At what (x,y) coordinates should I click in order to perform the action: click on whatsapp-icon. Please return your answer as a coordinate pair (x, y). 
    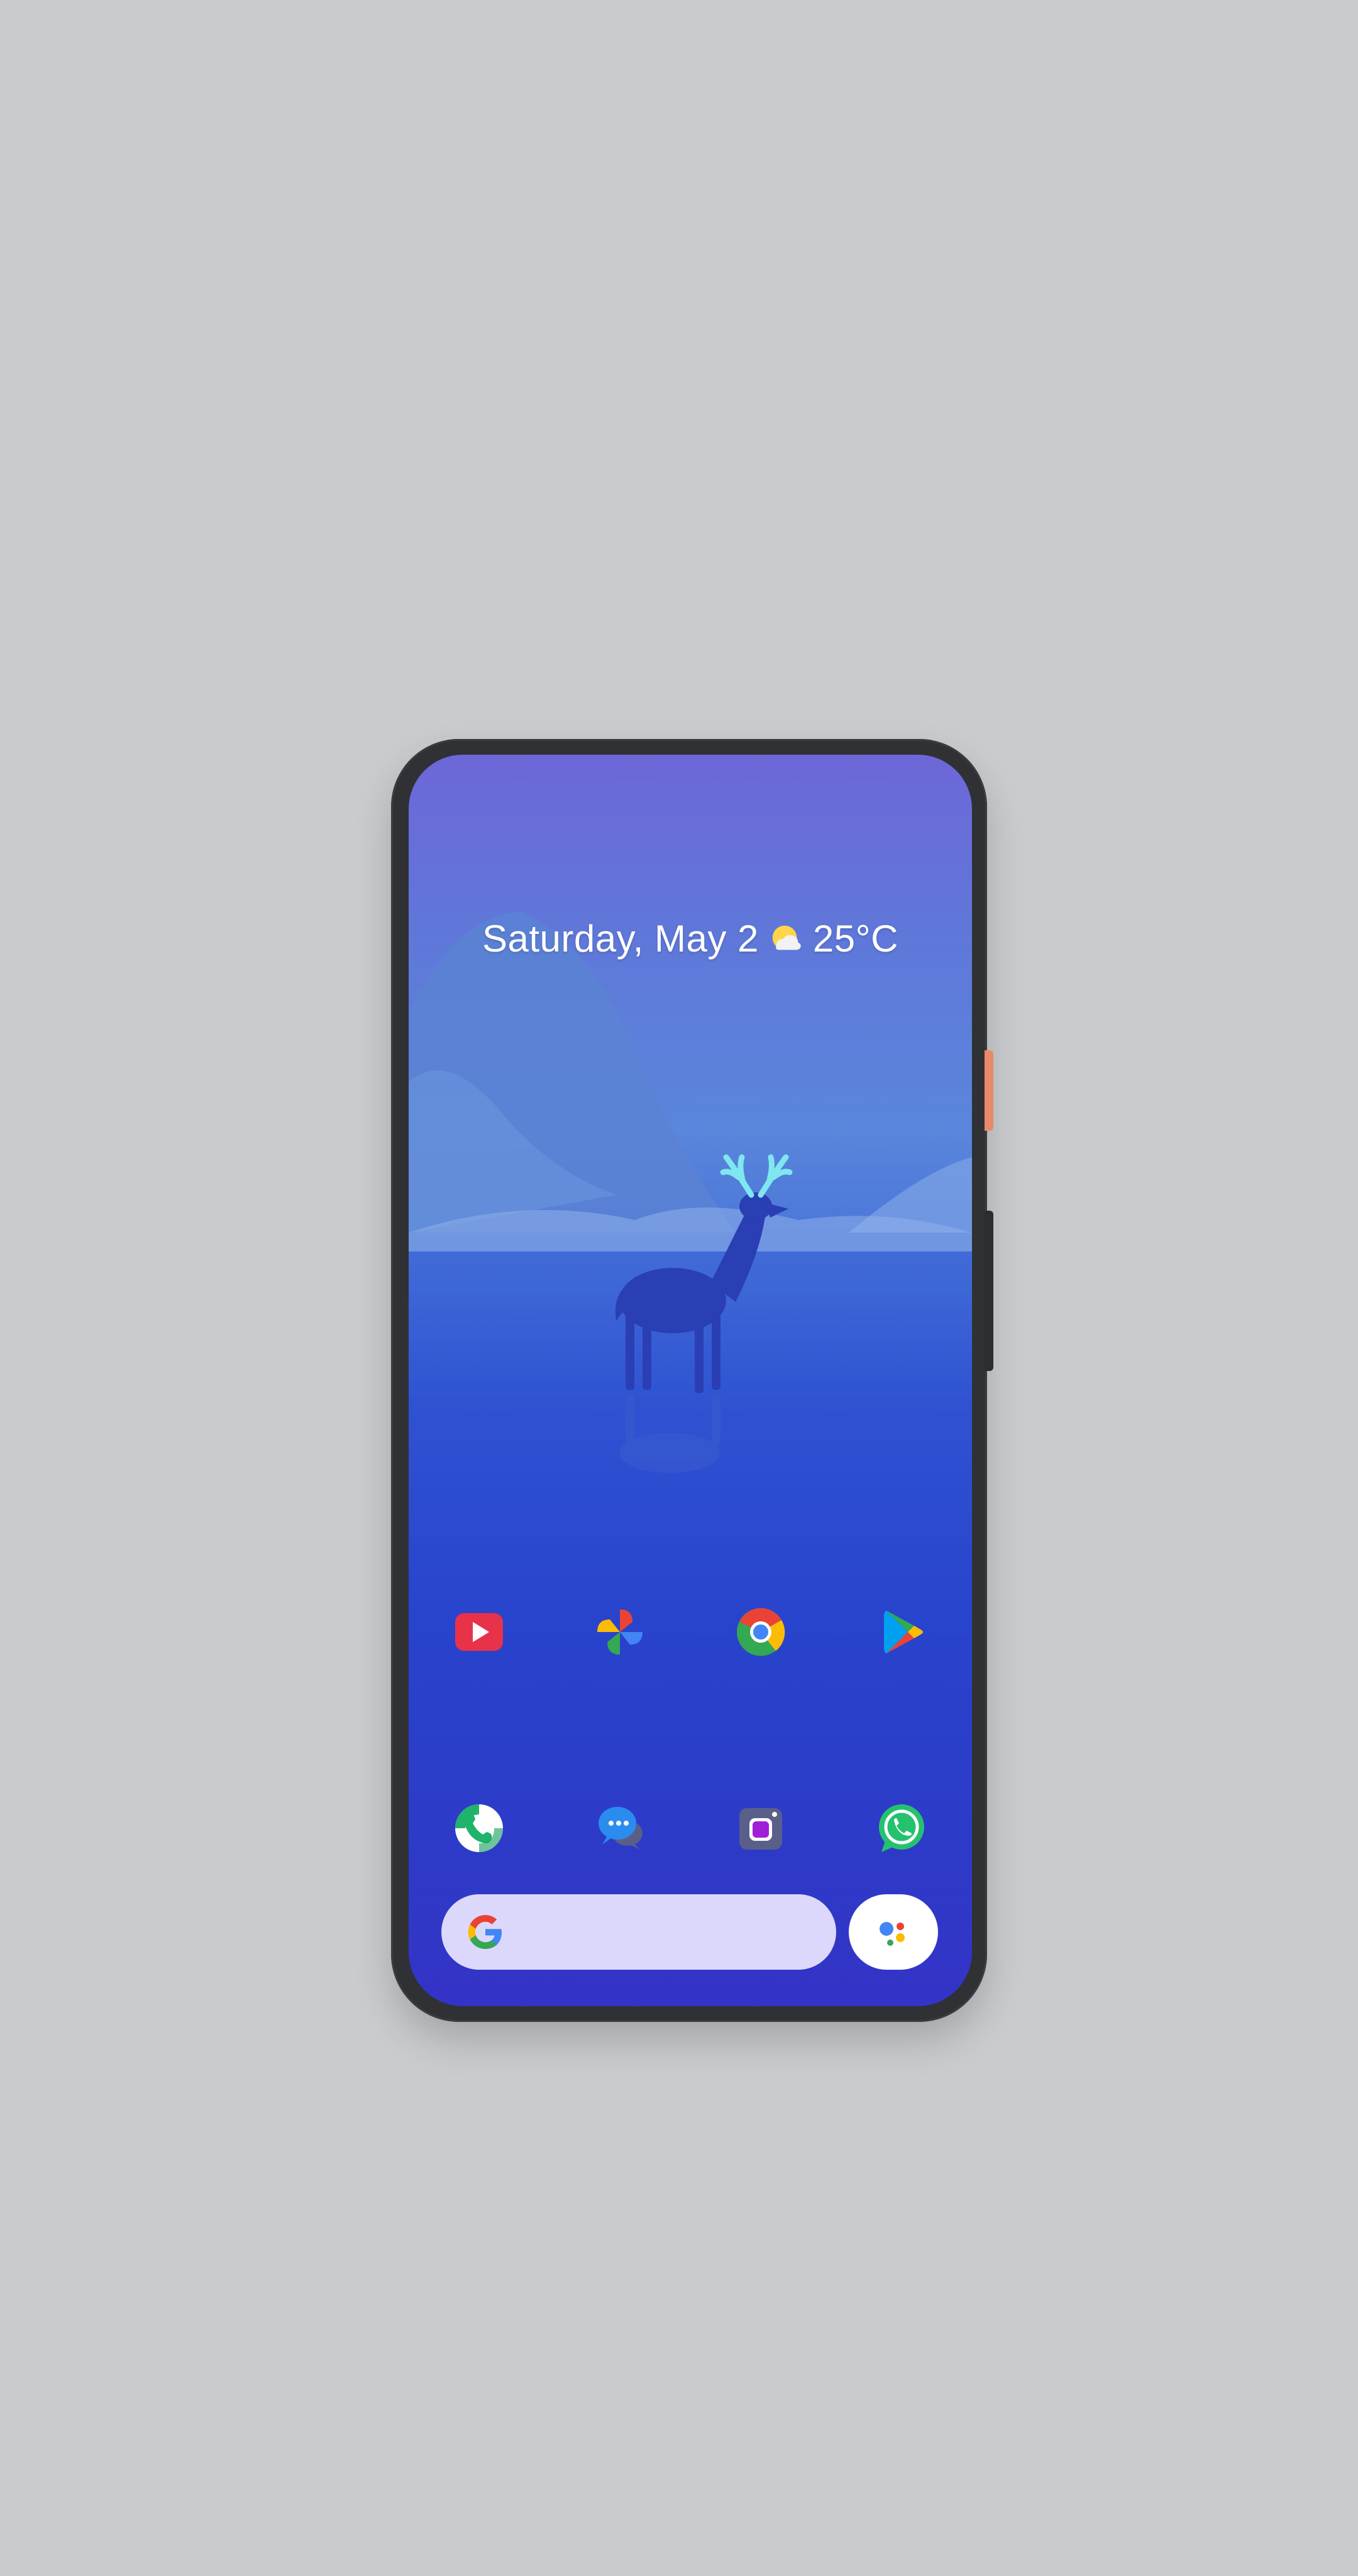
    Looking at the image, I should click on (901, 1828).